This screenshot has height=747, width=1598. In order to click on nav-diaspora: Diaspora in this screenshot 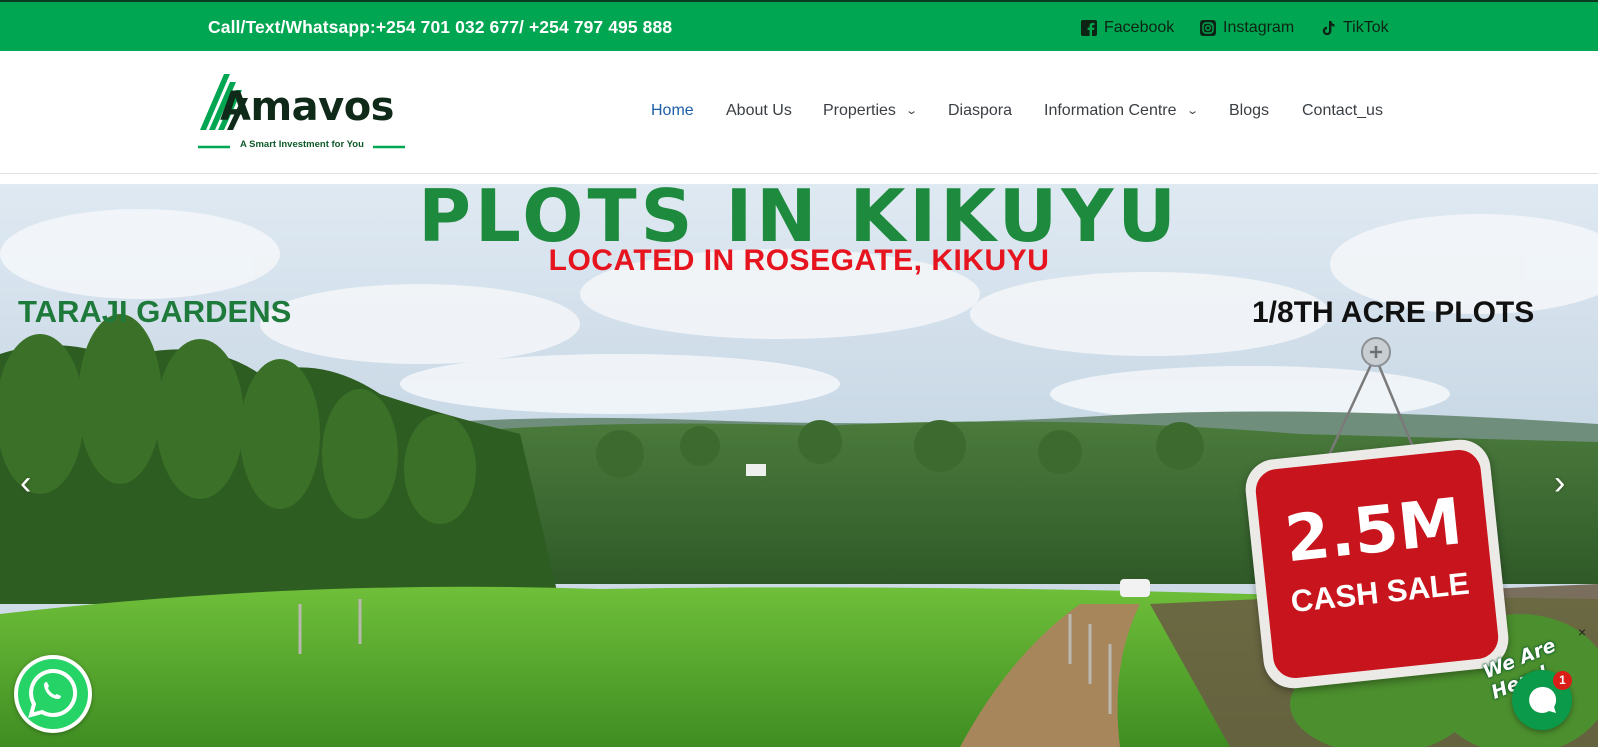, I will do `click(980, 111)`.